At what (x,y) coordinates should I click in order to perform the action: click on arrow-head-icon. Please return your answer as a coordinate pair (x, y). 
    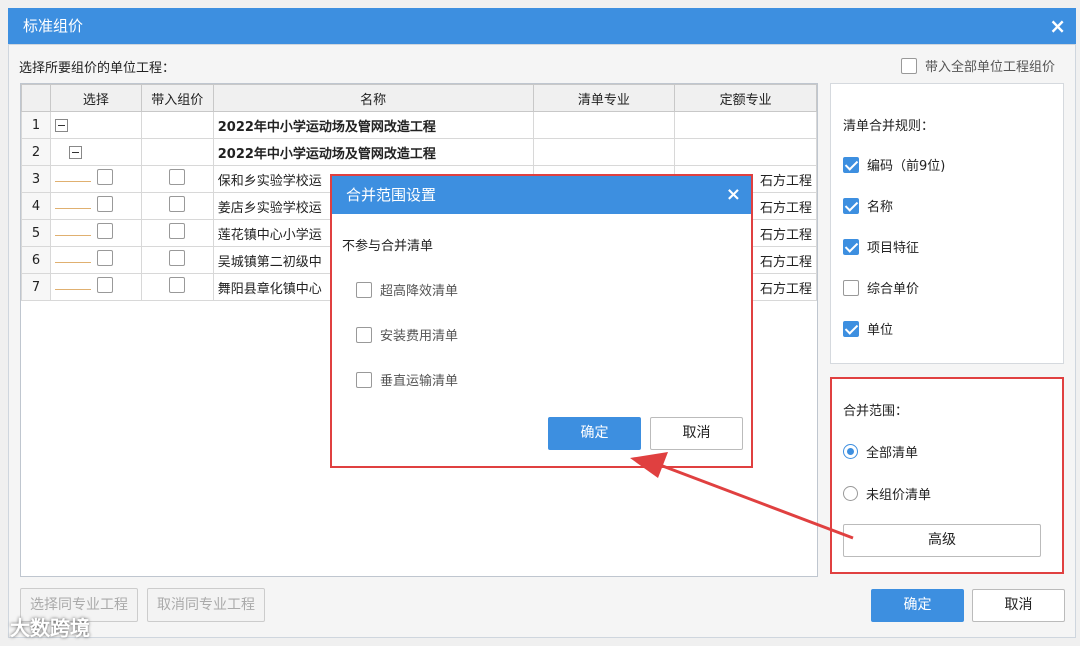
    Looking at the image, I should click on (649, 465).